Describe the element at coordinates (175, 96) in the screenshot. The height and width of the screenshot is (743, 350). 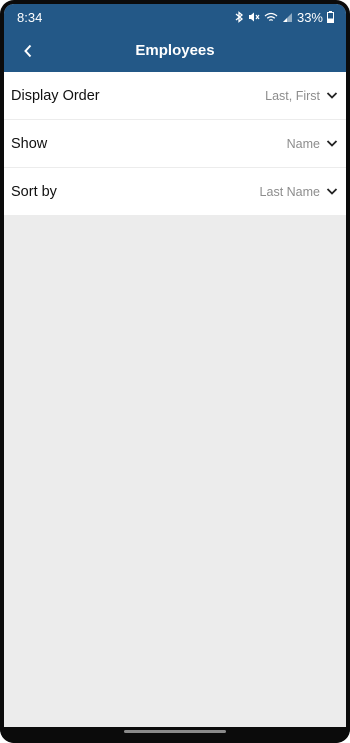
I see `setting-display-order: Display Order Last, First` at that location.